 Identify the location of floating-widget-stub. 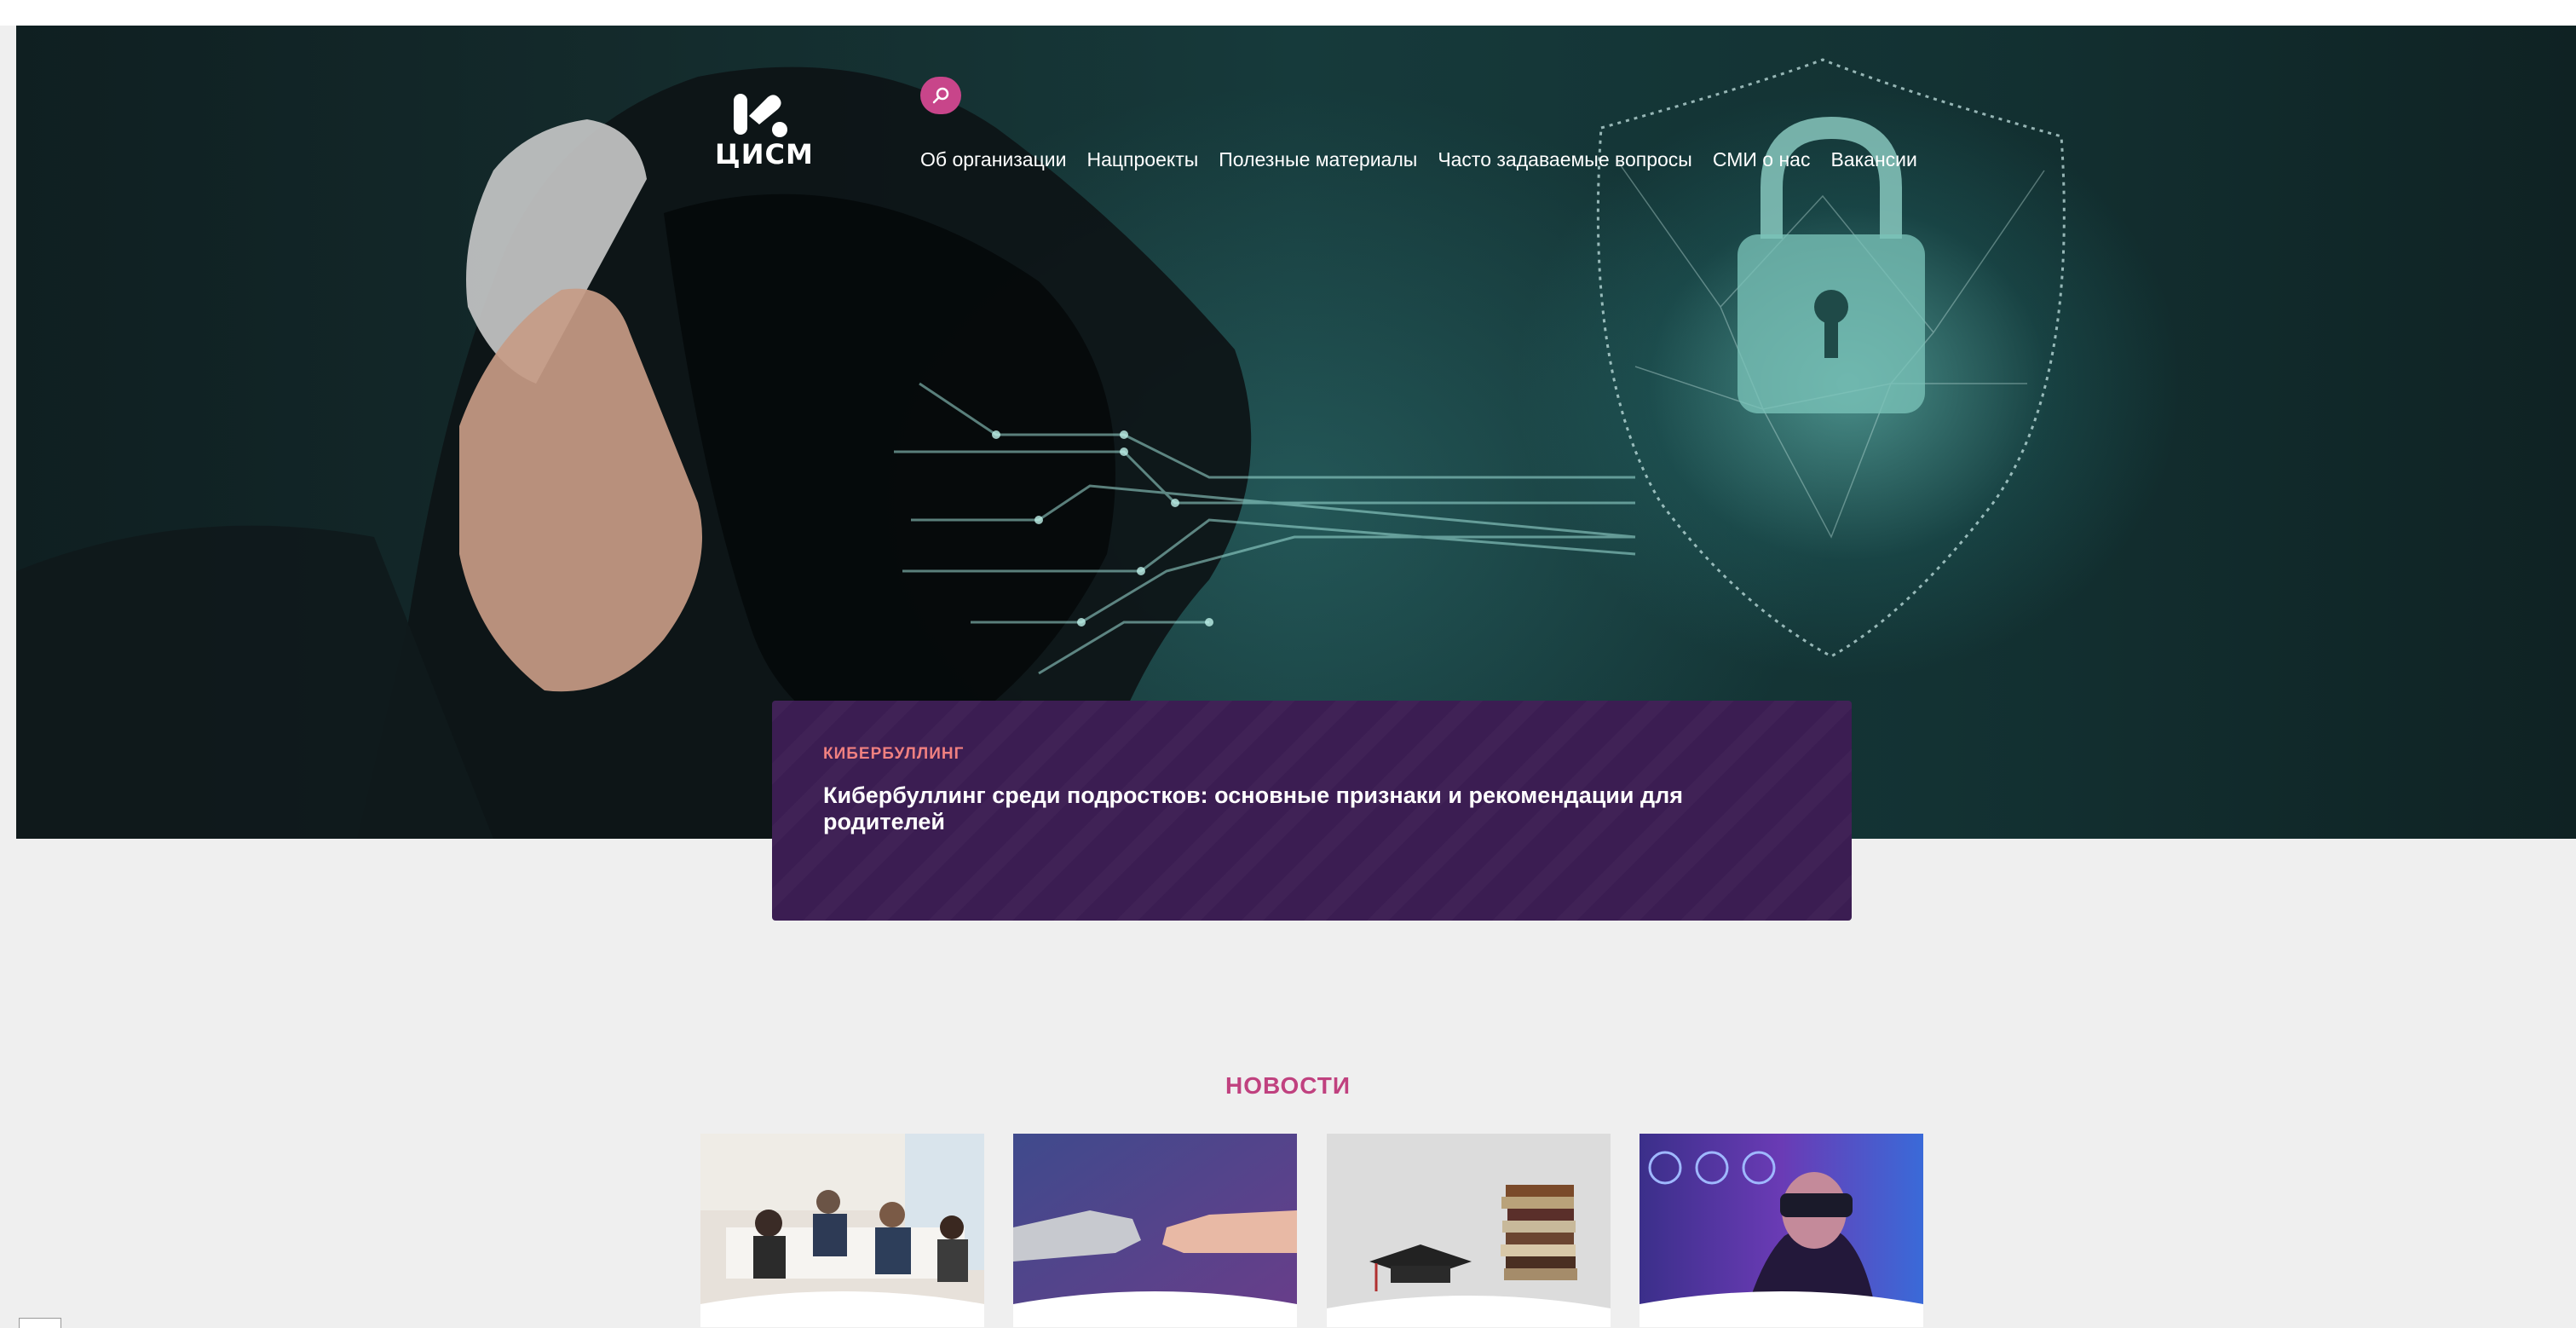
(40, 1323).